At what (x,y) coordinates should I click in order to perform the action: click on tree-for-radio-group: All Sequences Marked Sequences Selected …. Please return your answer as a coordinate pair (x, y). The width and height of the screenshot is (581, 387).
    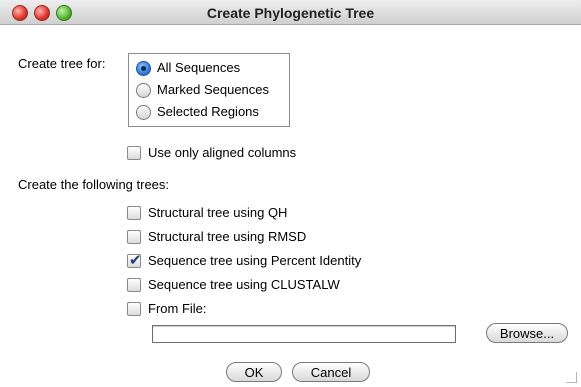
    Looking at the image, I should click on (209, 90).